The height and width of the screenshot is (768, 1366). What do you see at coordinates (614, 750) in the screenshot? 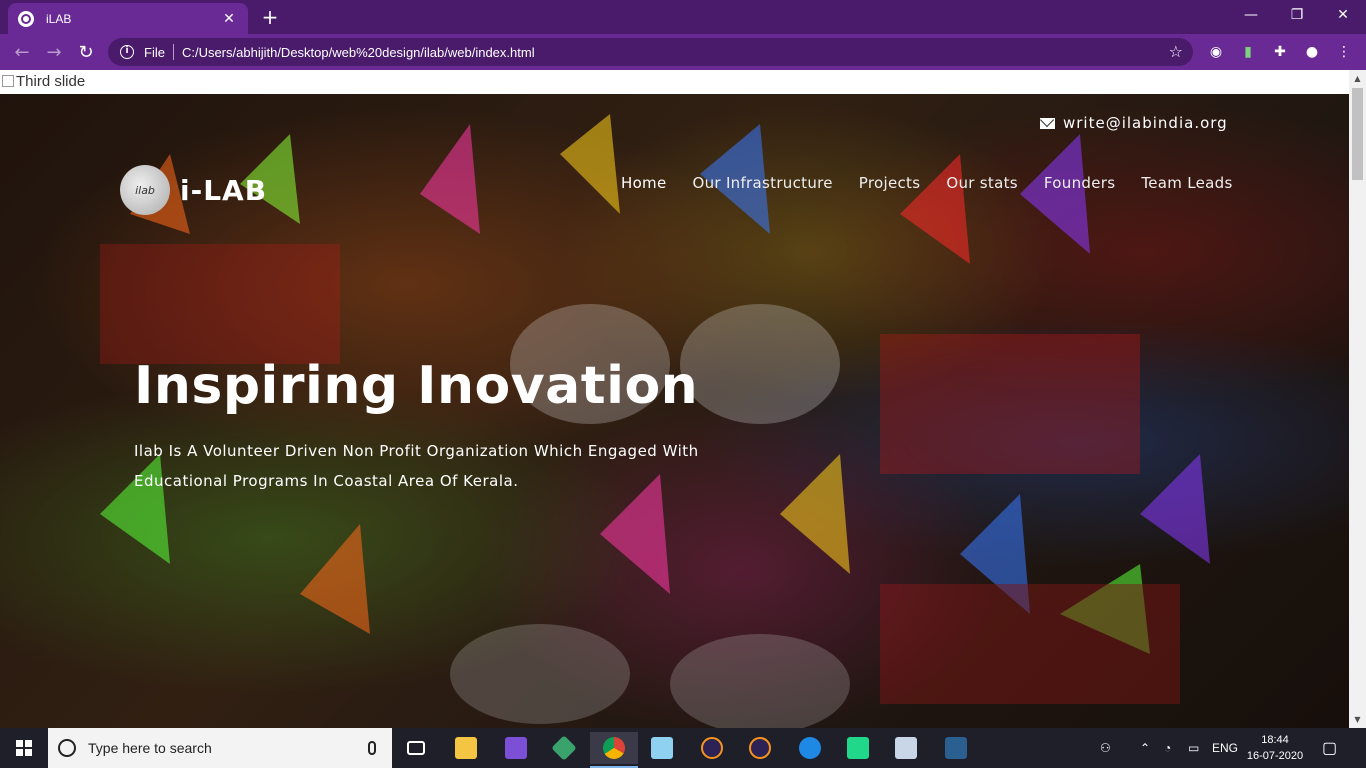
I see `chrome-icon` at bounding box center [614, 750].